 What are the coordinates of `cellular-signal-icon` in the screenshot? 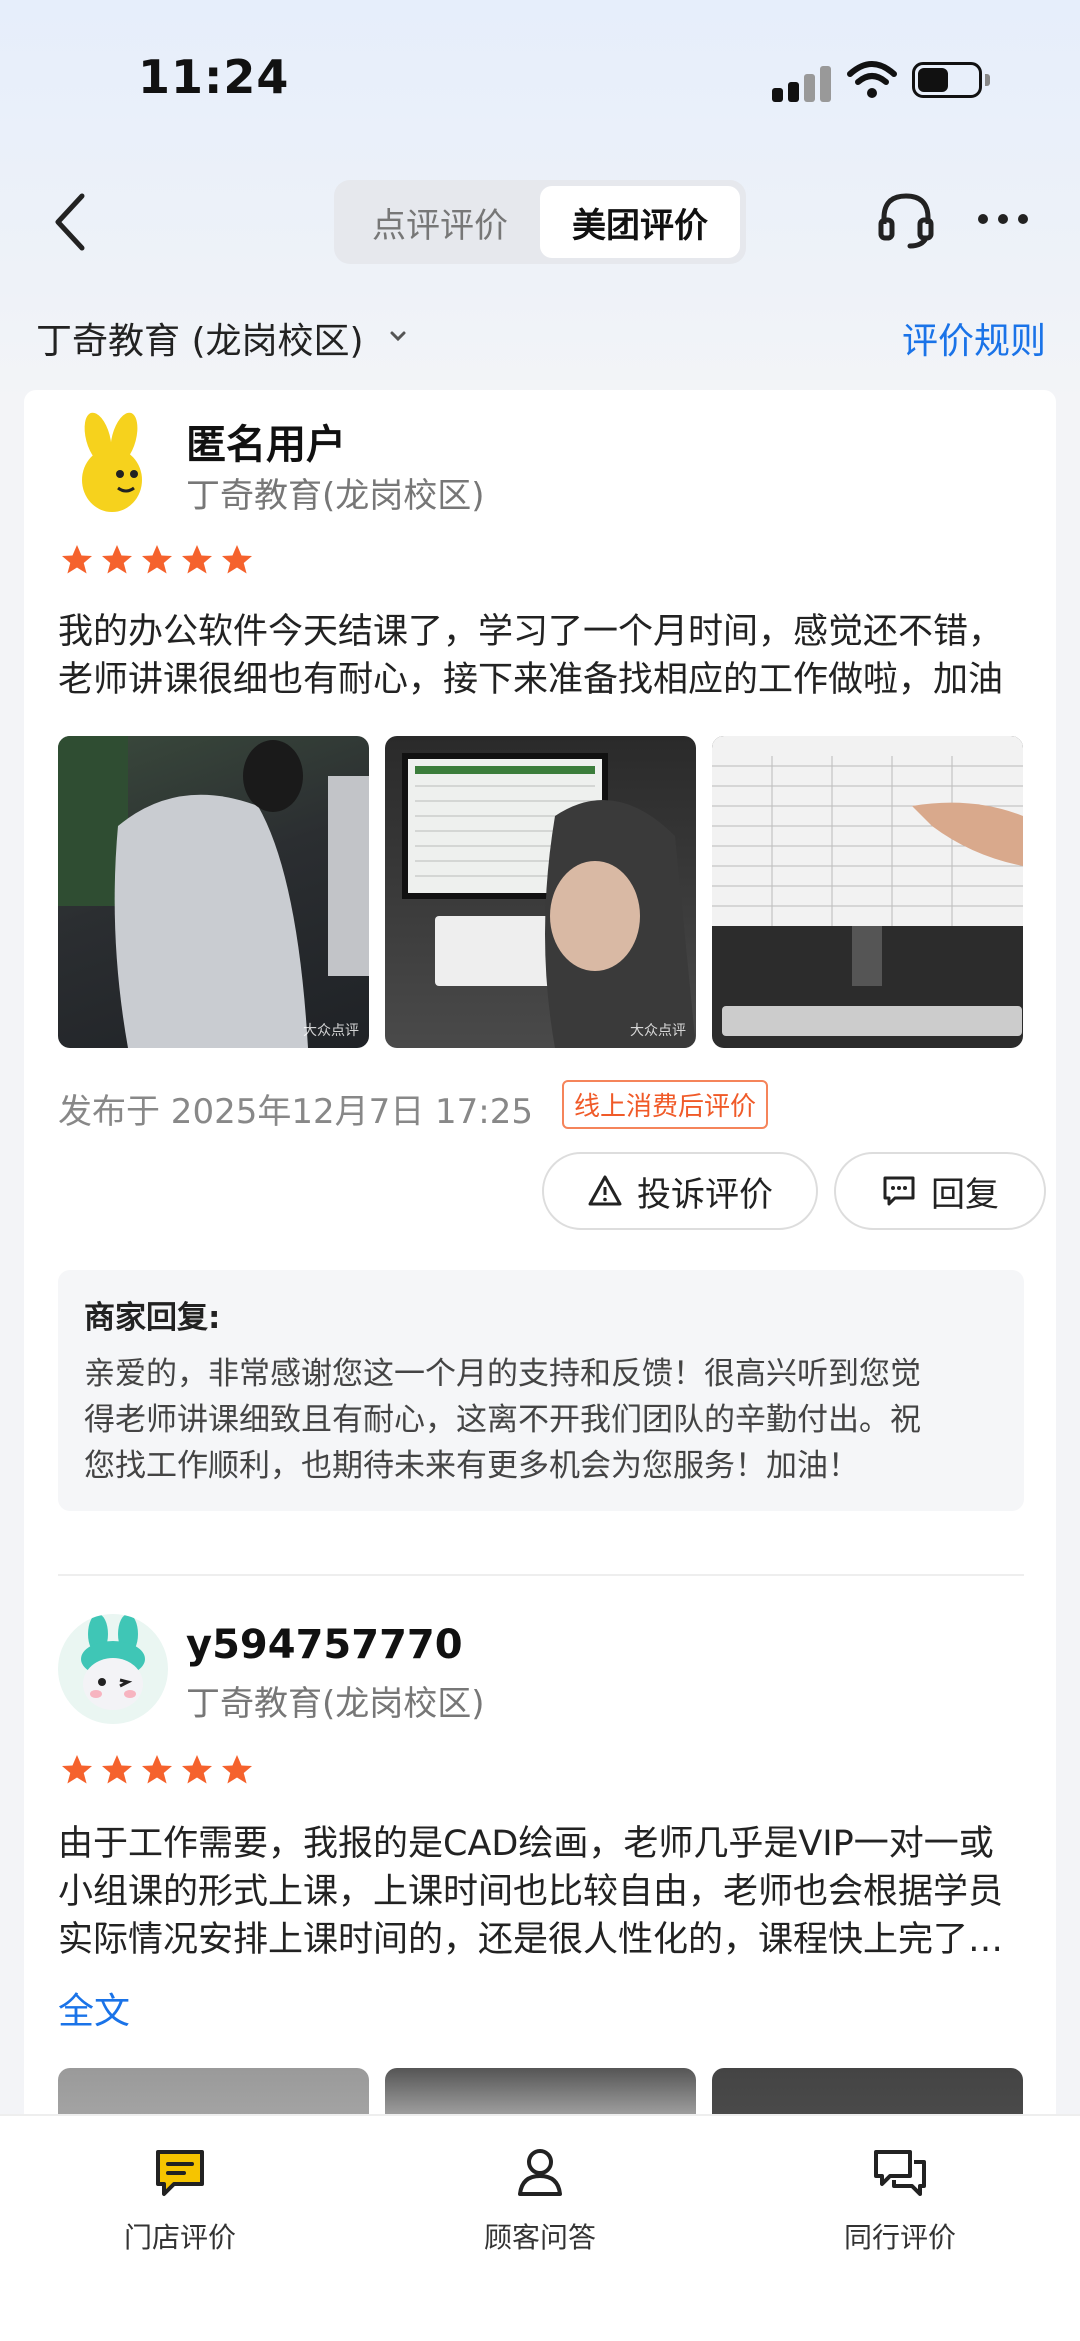 It's located at (802, 82).